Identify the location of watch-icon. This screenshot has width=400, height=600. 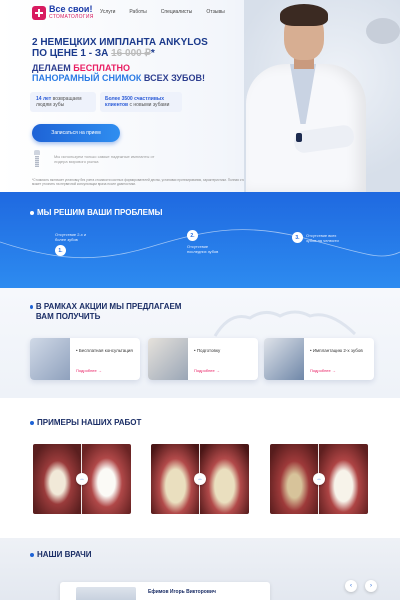
(299, 137).